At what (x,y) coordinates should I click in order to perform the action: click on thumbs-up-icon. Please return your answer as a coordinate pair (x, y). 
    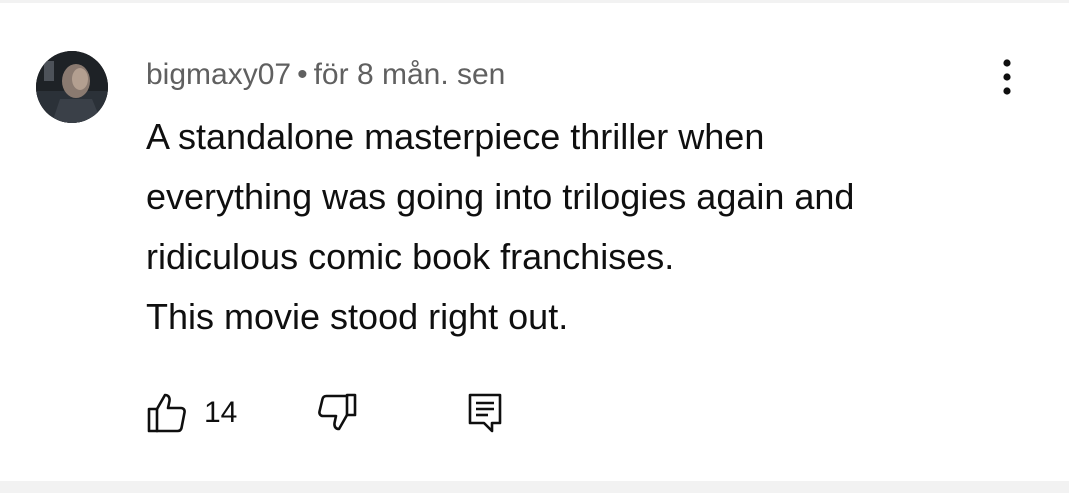
    Looking at the image, I should click on (166, 413).